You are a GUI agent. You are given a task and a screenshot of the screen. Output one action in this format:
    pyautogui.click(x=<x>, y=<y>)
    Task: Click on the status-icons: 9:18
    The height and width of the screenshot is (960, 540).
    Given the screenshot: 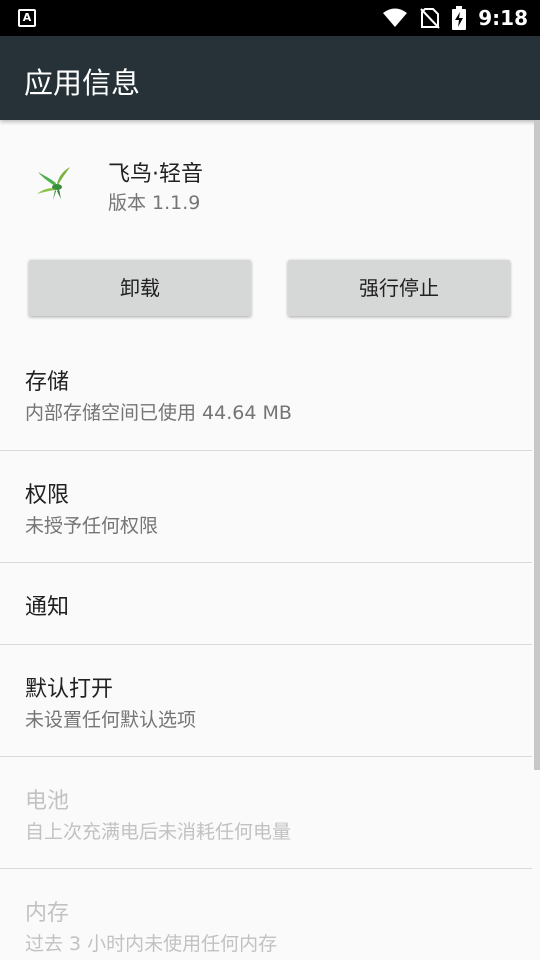 What is the action you would take?
    pyautogui.click(x=455, y=18)
    